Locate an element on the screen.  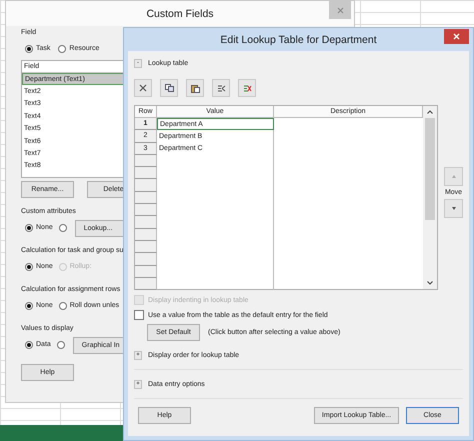
paste-icon is located at coordinates (195, 88).